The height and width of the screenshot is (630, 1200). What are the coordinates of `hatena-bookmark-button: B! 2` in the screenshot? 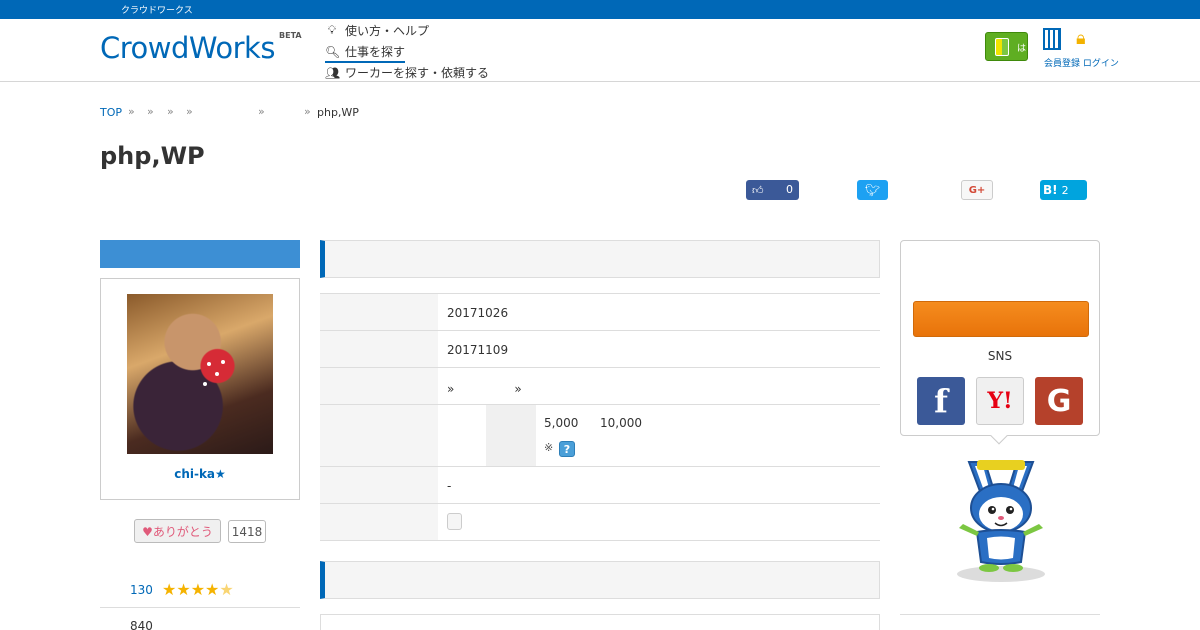 It's located at (1063, 190).